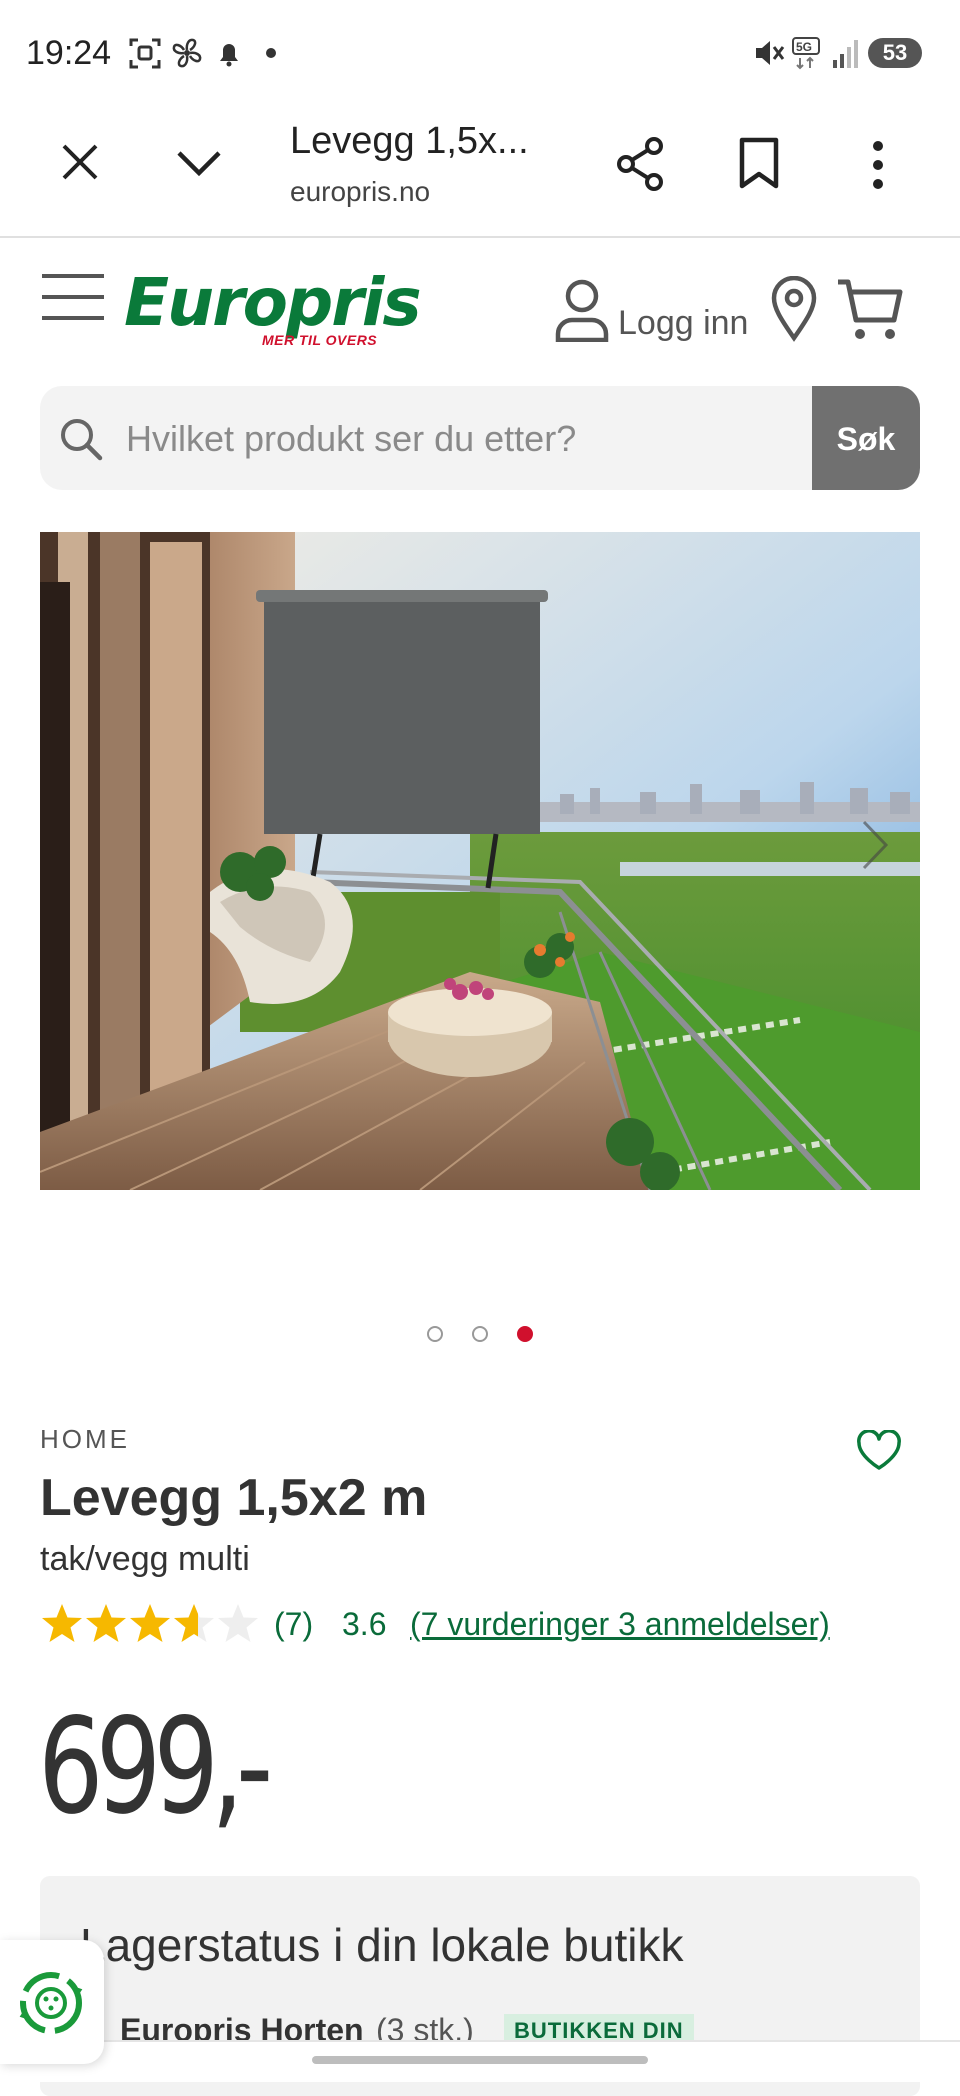 This screenshot has width=960, height=2096. Describe the element at coordinates (73, 297) in the screenshot. I see `menu-icon` at that location.